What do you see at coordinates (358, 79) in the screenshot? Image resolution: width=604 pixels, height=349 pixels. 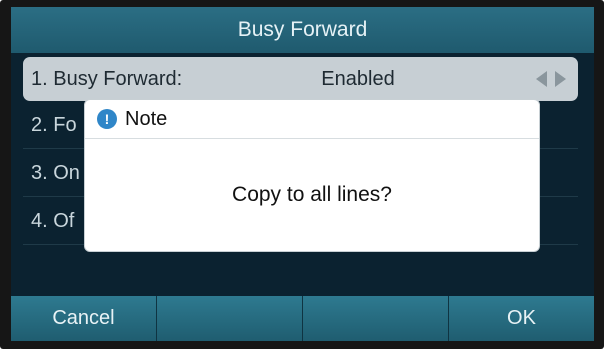 I see `list-item-value: Enabled` at bounding box center [358, 79].